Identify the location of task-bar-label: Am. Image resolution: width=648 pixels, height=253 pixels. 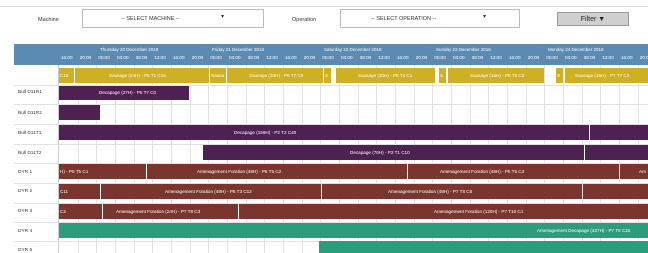
(642, 171).